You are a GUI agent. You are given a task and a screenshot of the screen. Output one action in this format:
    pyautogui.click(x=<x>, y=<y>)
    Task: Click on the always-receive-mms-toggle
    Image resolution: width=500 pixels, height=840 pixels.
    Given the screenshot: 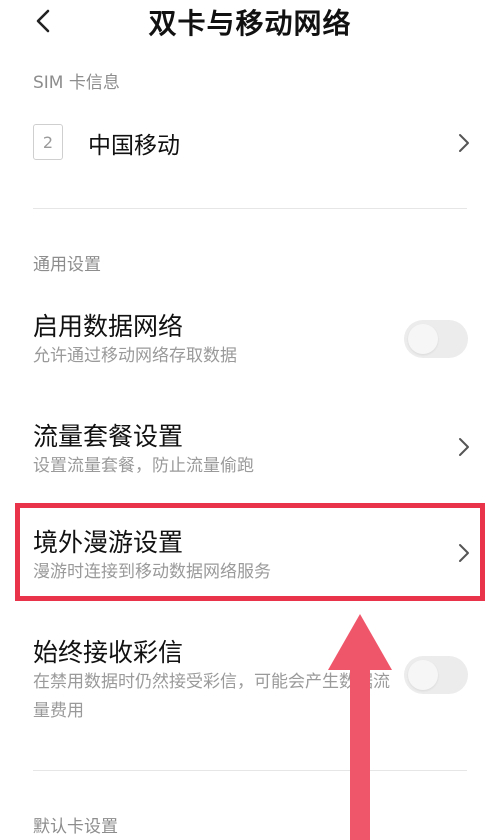 What is the action you would take?
    pyautogui.click(x=436, y=675)
    